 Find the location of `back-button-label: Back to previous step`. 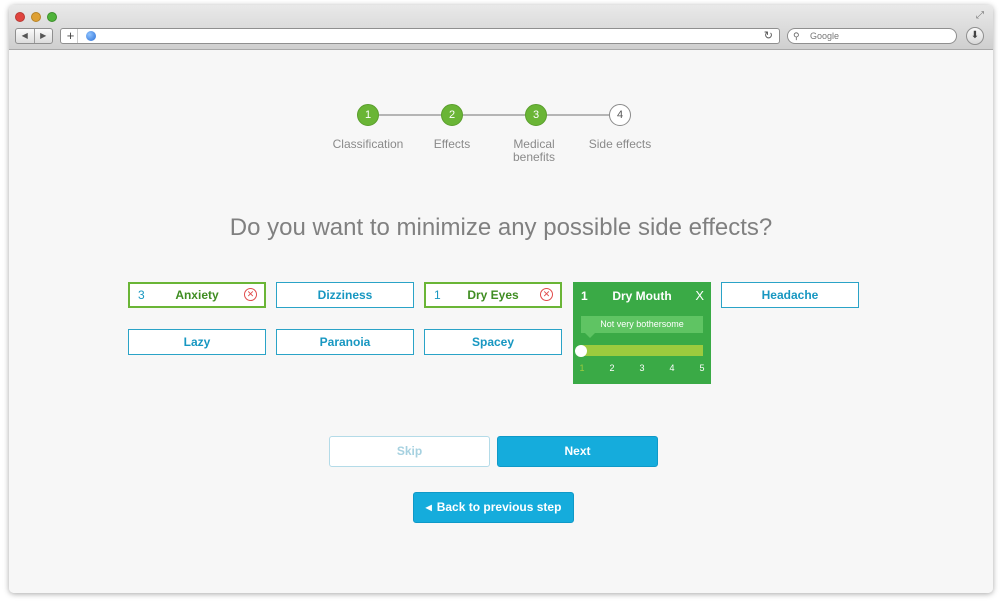

back-button-label: Back to previous step is located at coordinates (499, 507).